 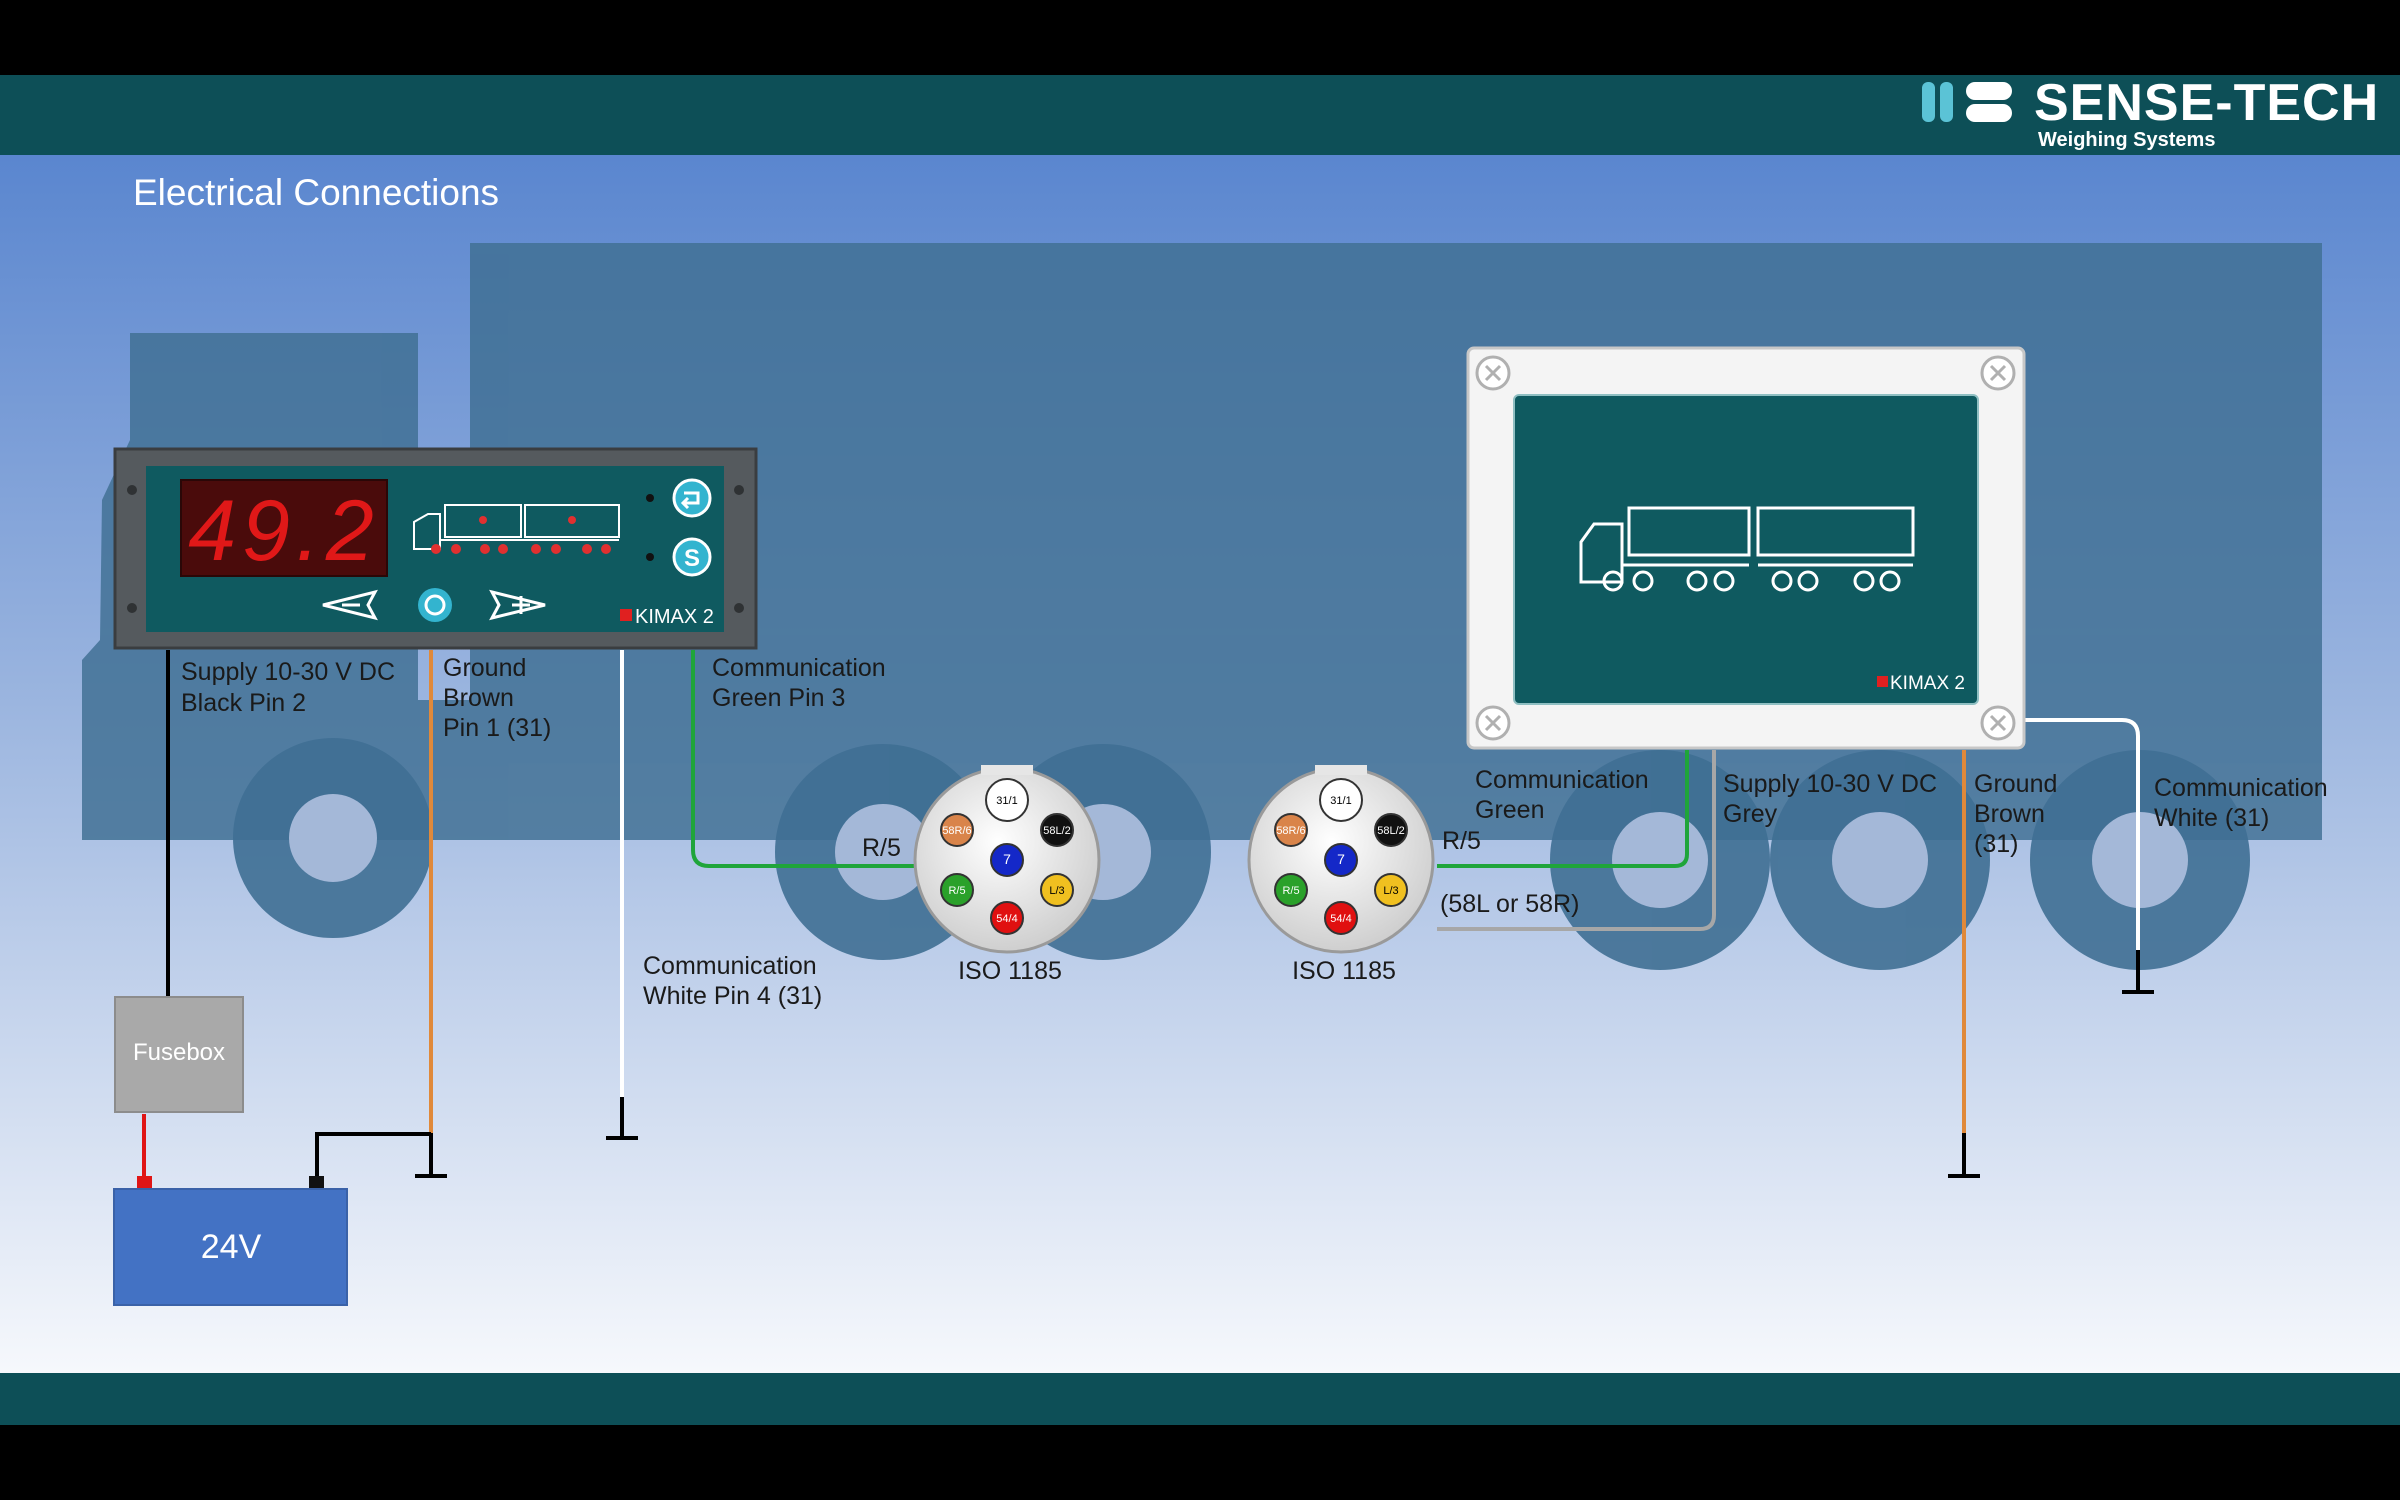 I want to click on comm-white-right-label: Communication, so click(x=2241, y=788).